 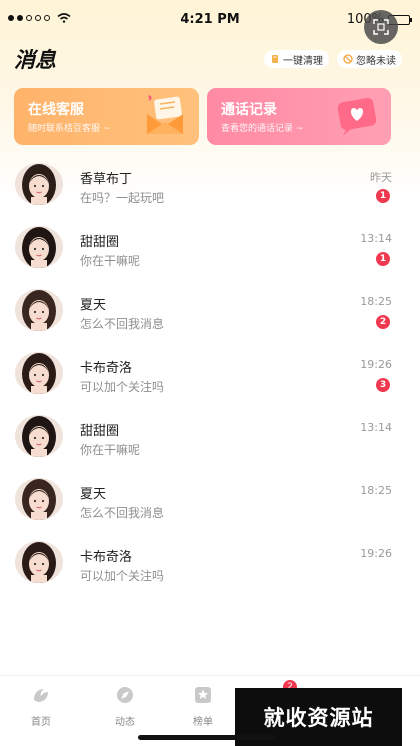 I want to click on message-time: 昨天, so click(x=381, y=177).